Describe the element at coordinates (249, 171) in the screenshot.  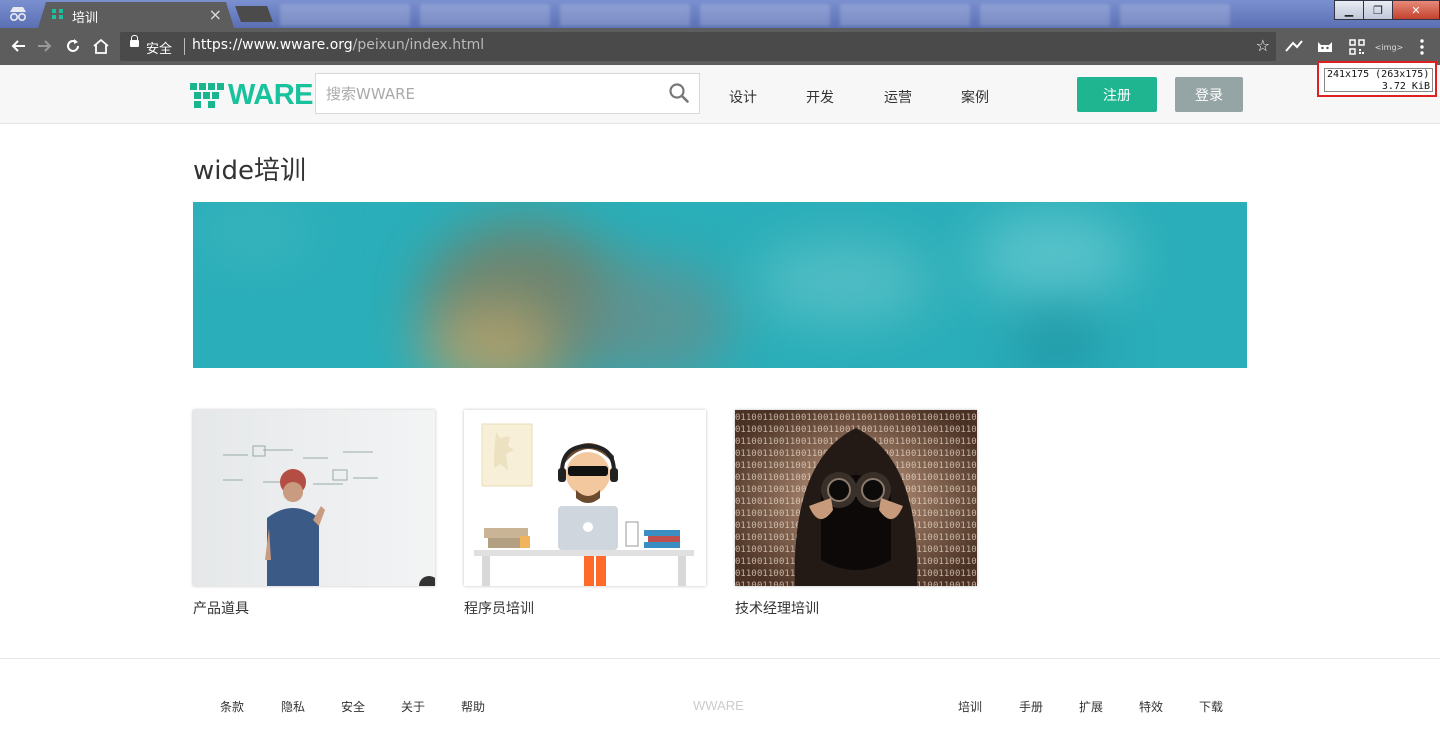
I see `page-title: wide培训` at that location.